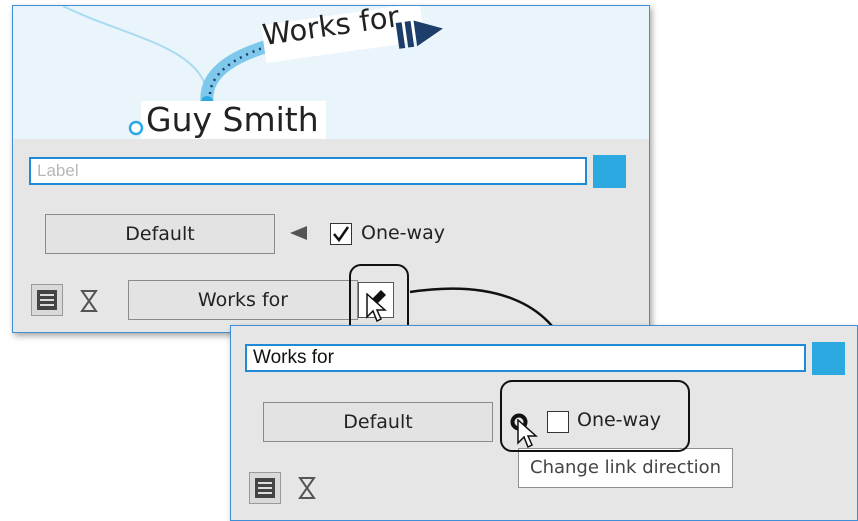  What do you see at coordinates (135, 51) in the screenshot?
I see `branch-line` at bounding box center [135, 51].